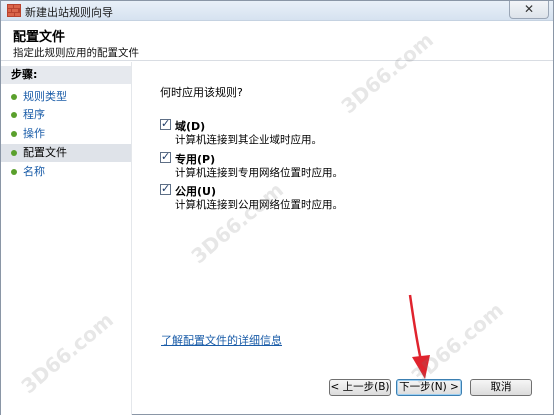  I want to click on title-bar: 新建出站规则向导 ✕, so click(277, 11).